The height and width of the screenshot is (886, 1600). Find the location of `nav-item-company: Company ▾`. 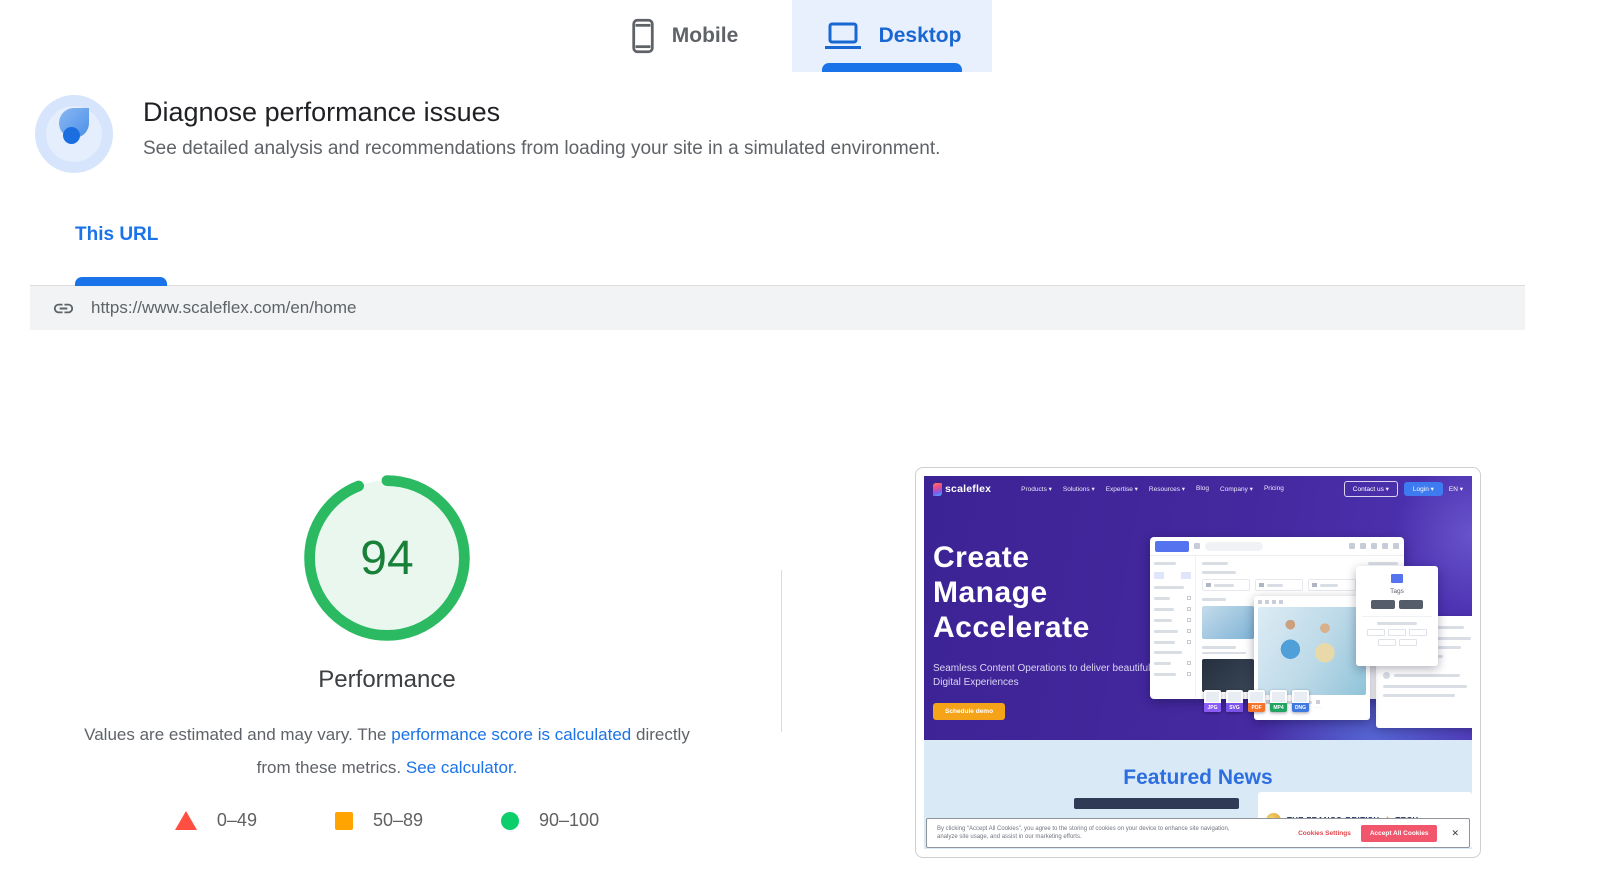

nav-item-company: Company ▾ is located at coordinates (1236, 489).